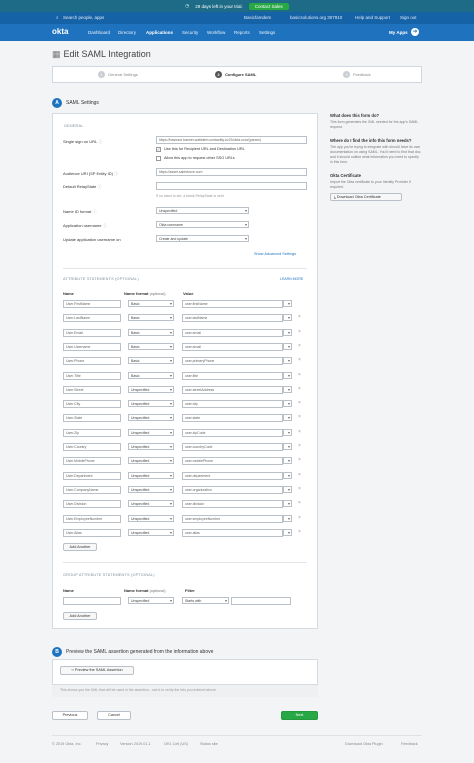 The height and width of the screenshot is (763, 474). Describe the element at coordinates (267, 32) in the screenshot. I see `nav-settings: Settings` at that location.